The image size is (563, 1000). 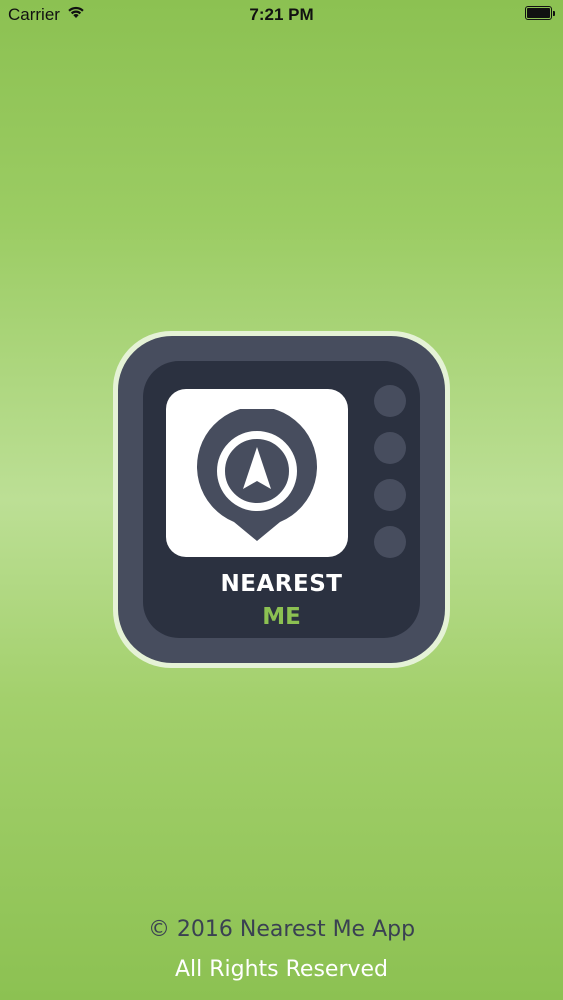 I want to click on location-pin-icon, so click(x=257, y=475).